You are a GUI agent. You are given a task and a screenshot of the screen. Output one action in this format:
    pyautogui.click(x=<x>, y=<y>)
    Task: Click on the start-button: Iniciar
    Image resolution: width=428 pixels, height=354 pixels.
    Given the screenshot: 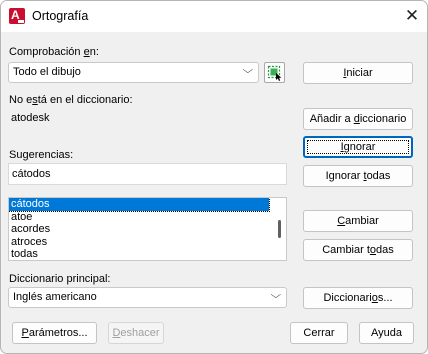 What is the action you would take?
    pyautogui.click(x=358, y=73)
    